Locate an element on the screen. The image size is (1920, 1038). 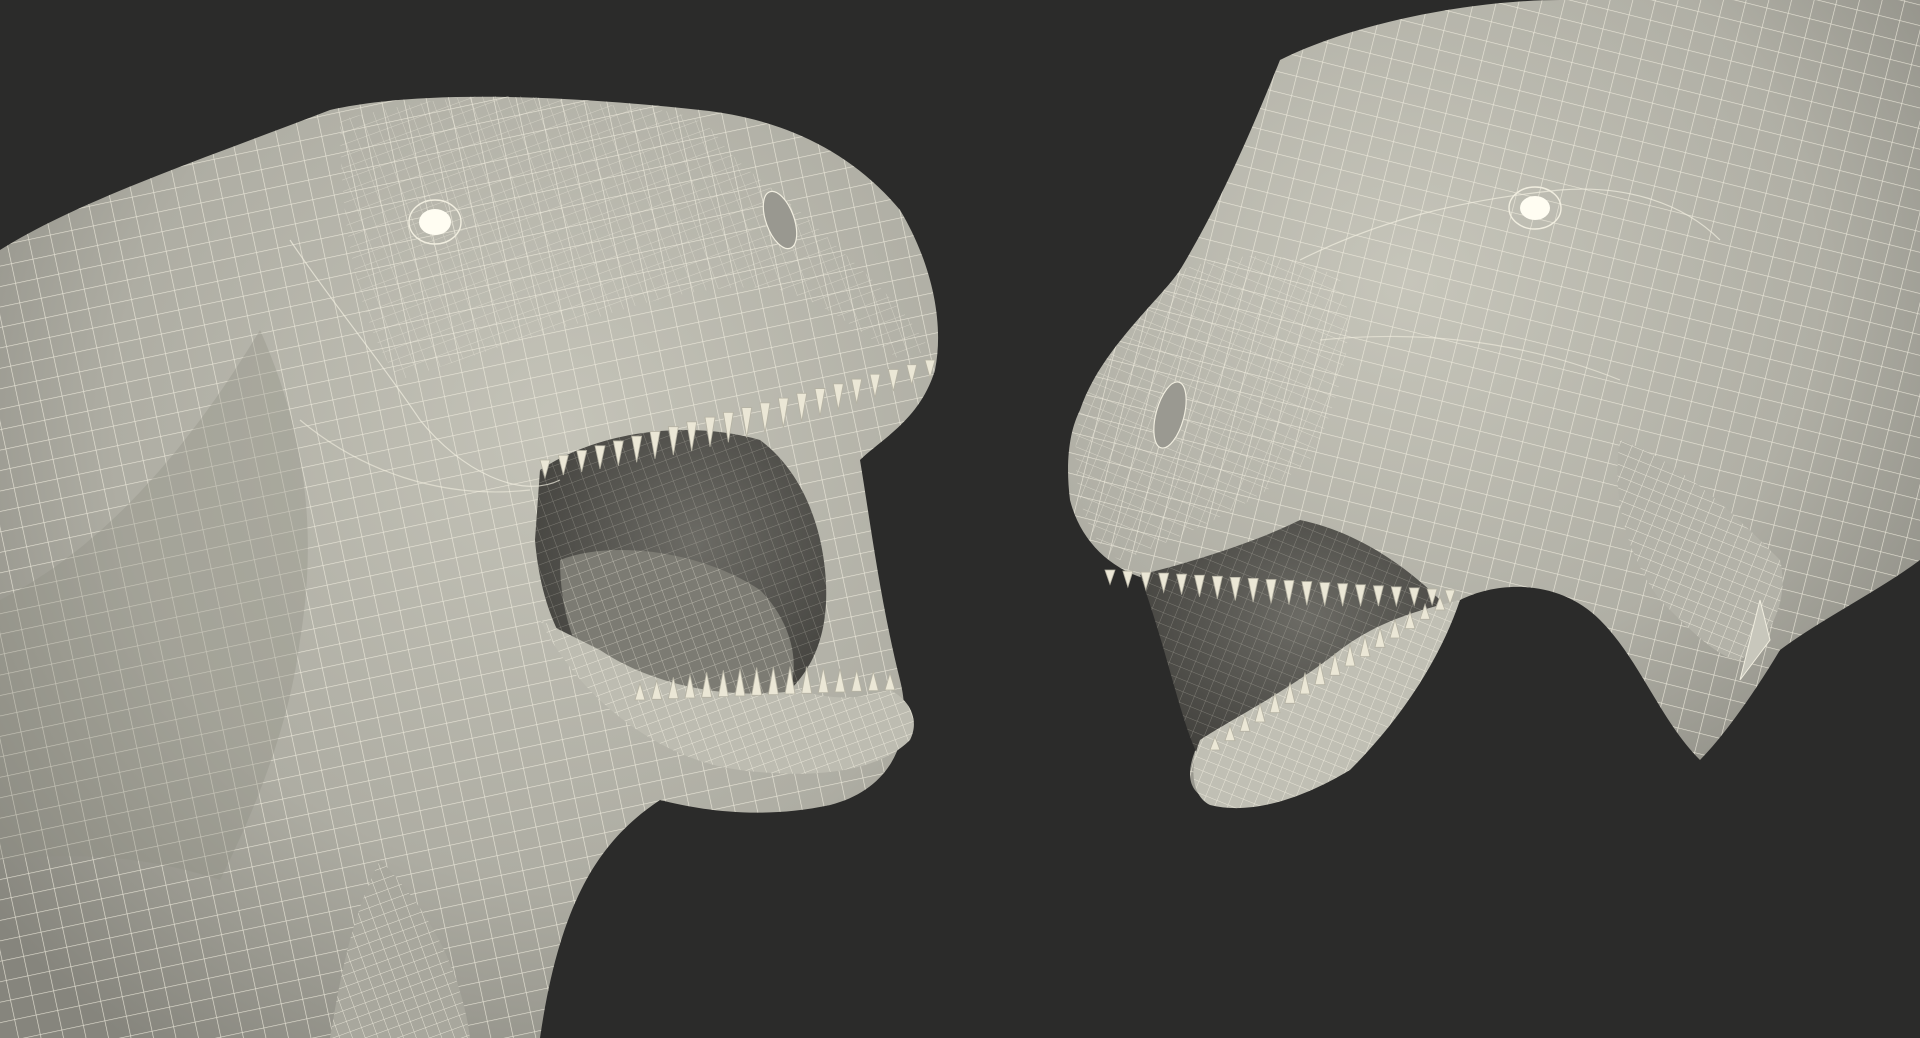
right-trex-eye is located at coordinates (1535, 208).